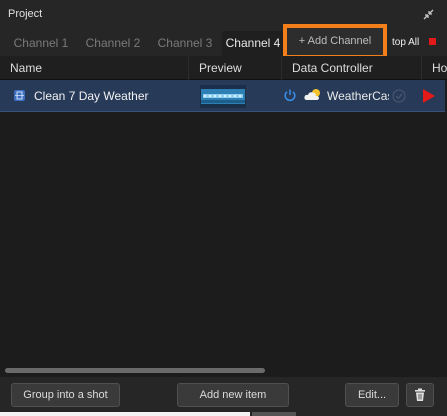 This screenshot has width=447, height=416. I want to click on column-header-preview: Preview, so click(234, 68).